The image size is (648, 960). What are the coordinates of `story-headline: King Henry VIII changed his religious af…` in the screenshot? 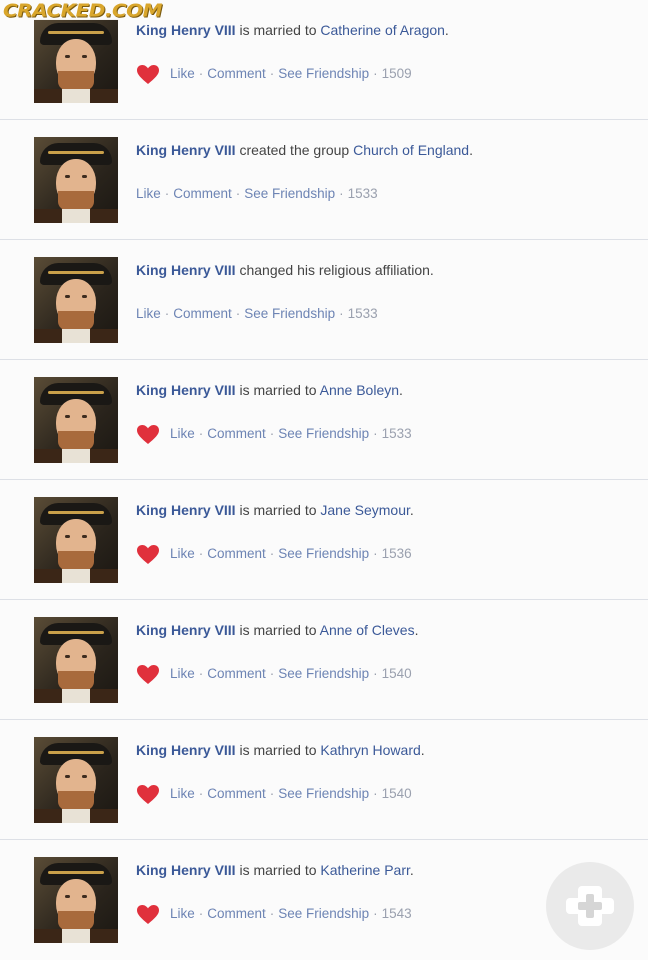 It's located at (285, 270).